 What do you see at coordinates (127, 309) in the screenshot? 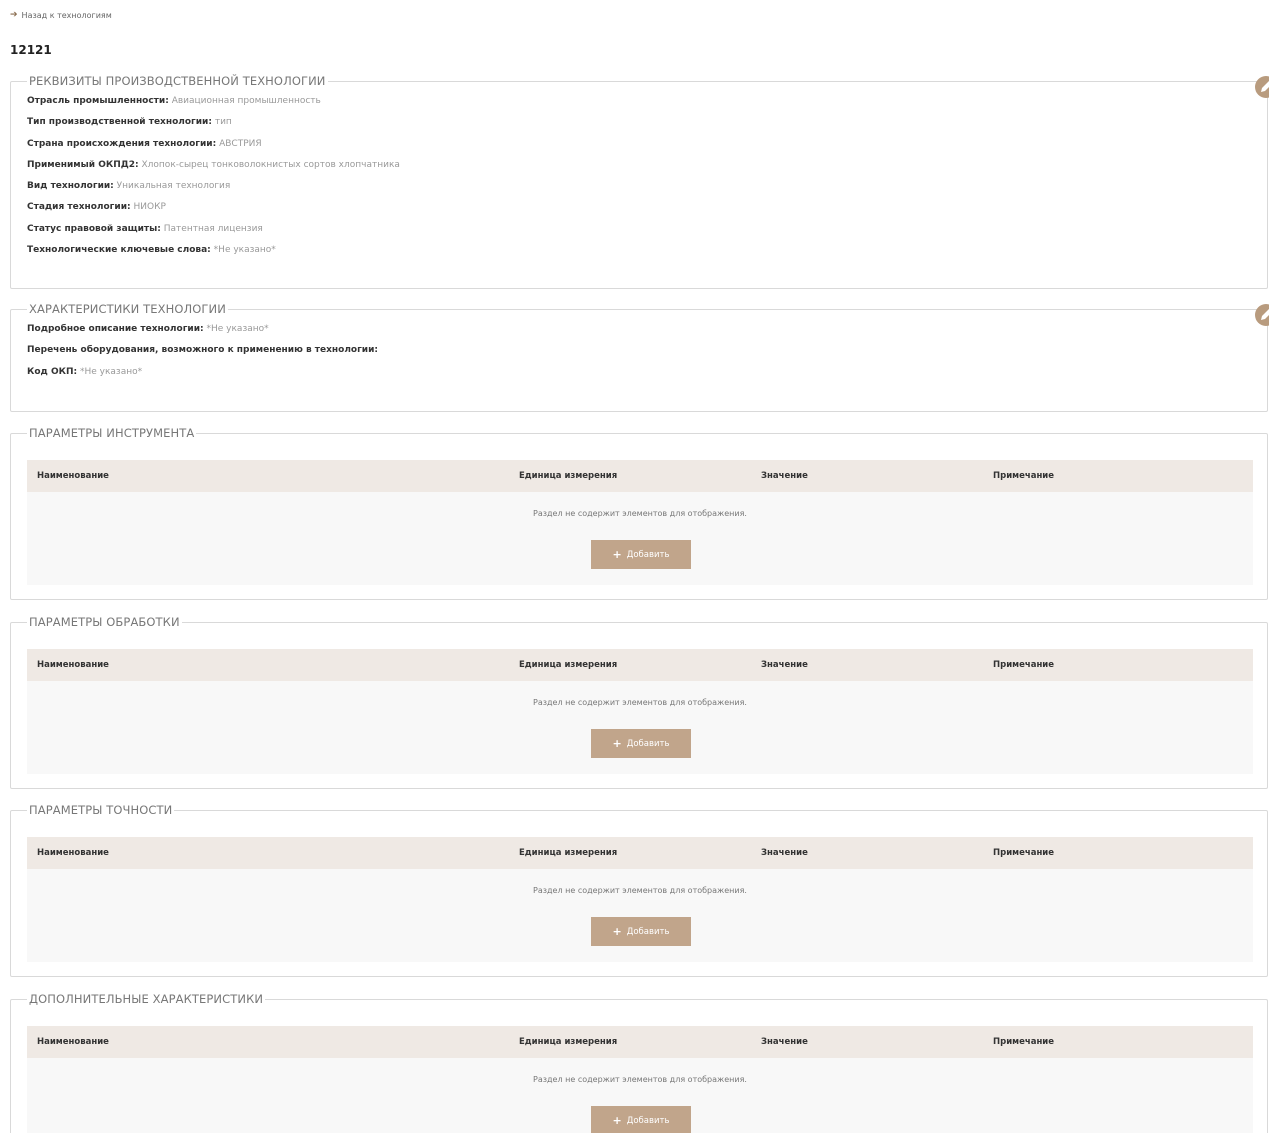
I see `characteristics-legend: ХАРАКТЕРИСТИКИ ТЕХНОЛОГИИ` at bounding box center [127, 309].